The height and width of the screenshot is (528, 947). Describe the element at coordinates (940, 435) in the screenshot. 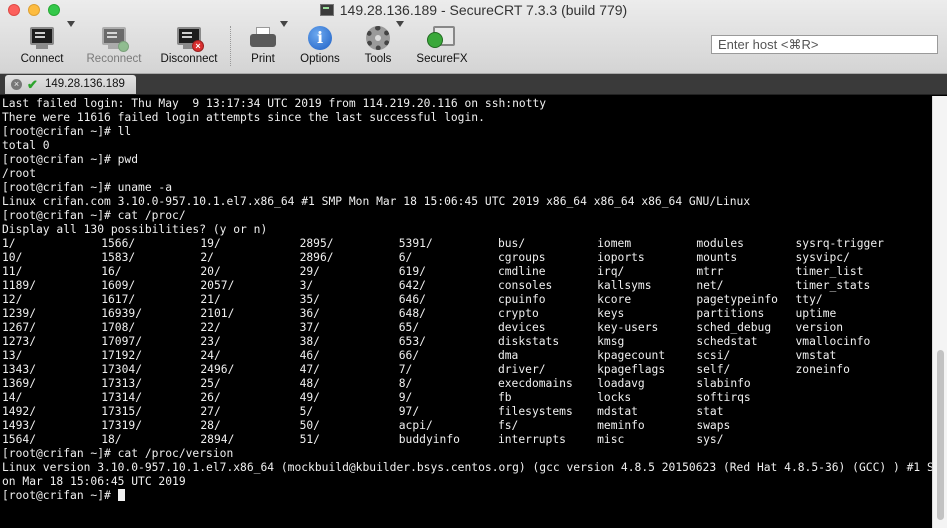

I see `scrollbar-thumb` at that location.